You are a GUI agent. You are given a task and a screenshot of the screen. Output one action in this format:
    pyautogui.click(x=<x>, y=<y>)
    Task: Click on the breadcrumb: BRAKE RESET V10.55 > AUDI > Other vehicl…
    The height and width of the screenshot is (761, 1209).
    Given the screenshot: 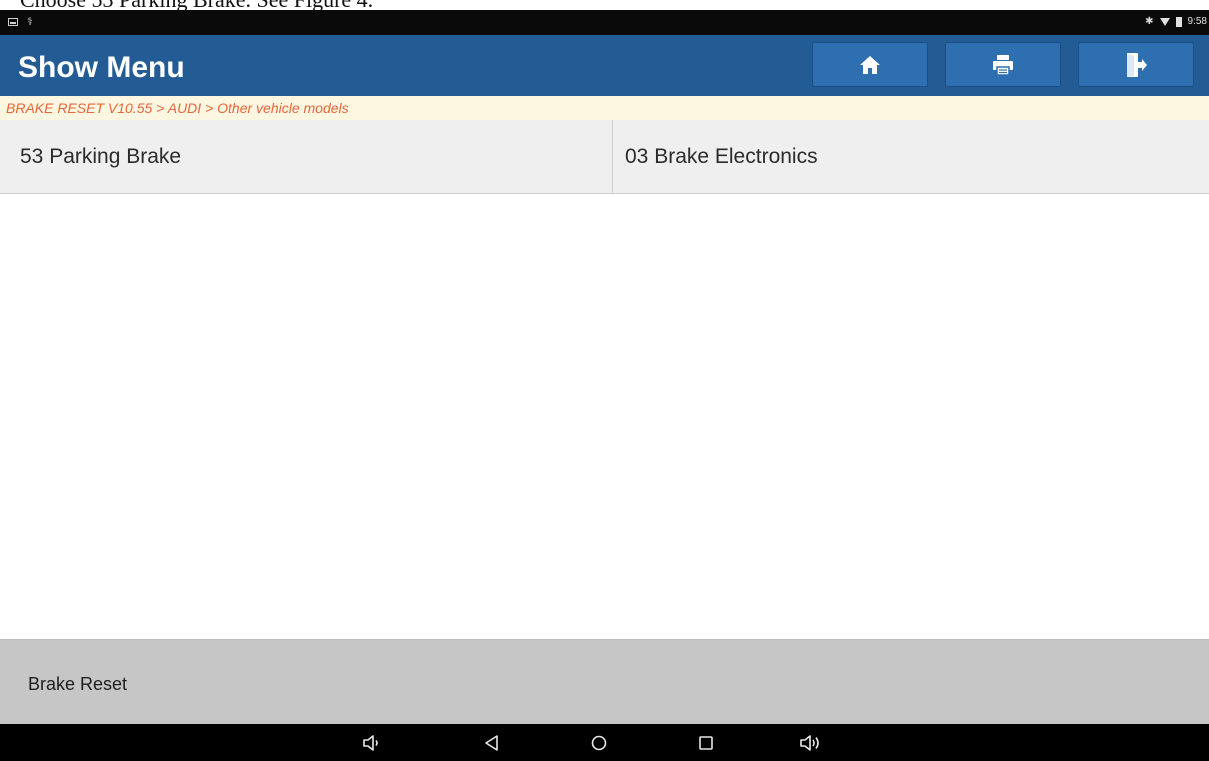 What is the action you would take?
    pyautogui.click(x=604, y=108)
    